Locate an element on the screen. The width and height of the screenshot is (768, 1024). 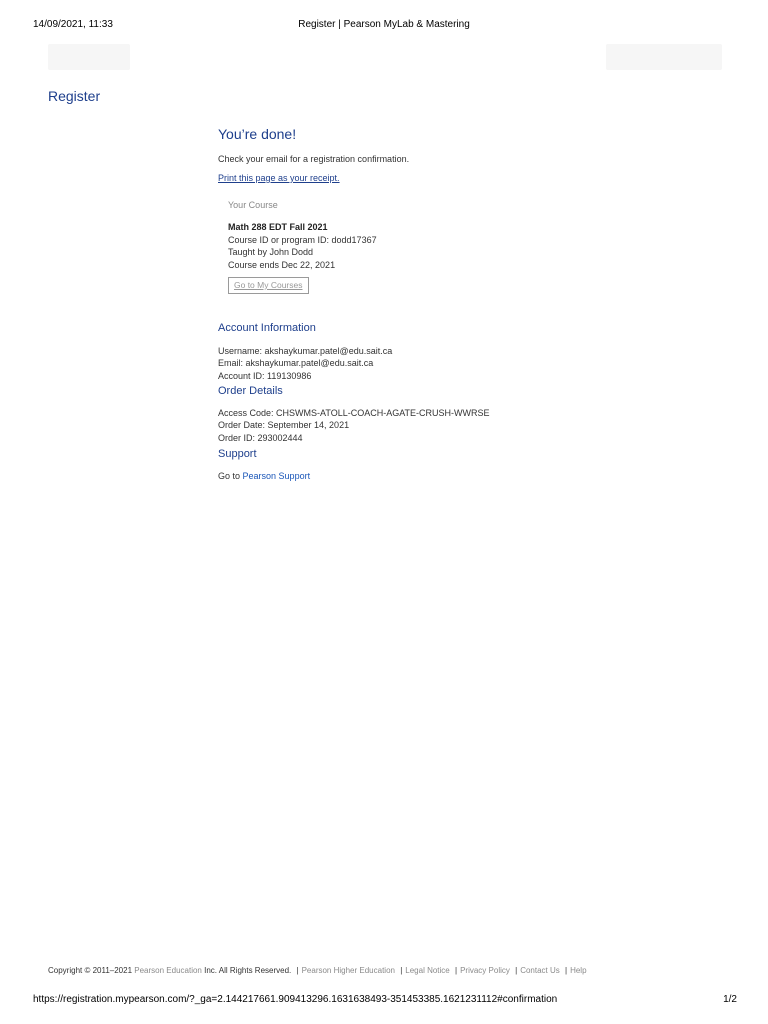
account-information-heading: Account Information is located at coordinates (267, 328).